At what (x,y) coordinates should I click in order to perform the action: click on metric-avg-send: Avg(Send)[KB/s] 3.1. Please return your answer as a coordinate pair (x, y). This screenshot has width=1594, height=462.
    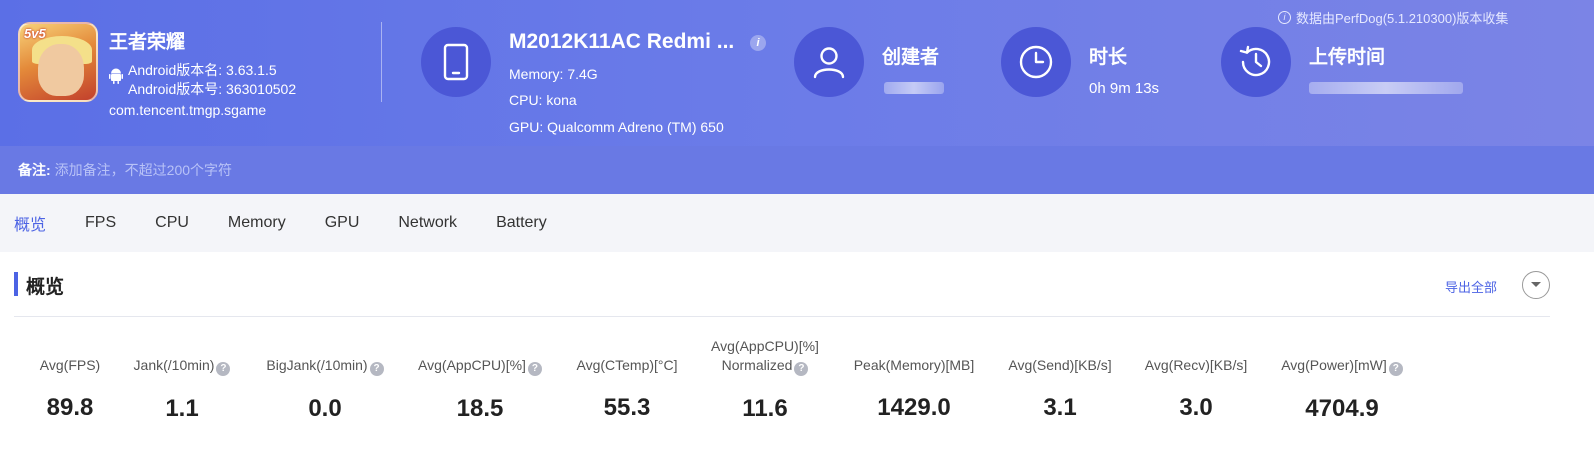
    Looking at the image, I should click on (1060, 389).